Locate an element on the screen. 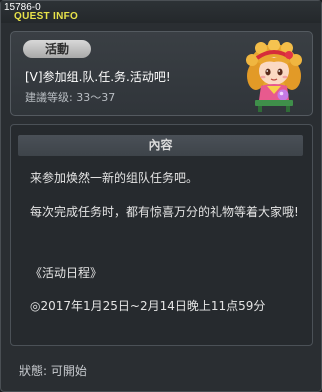 The image size is (322, 392). content-header: 內容 is located at coordinates (160, 145).